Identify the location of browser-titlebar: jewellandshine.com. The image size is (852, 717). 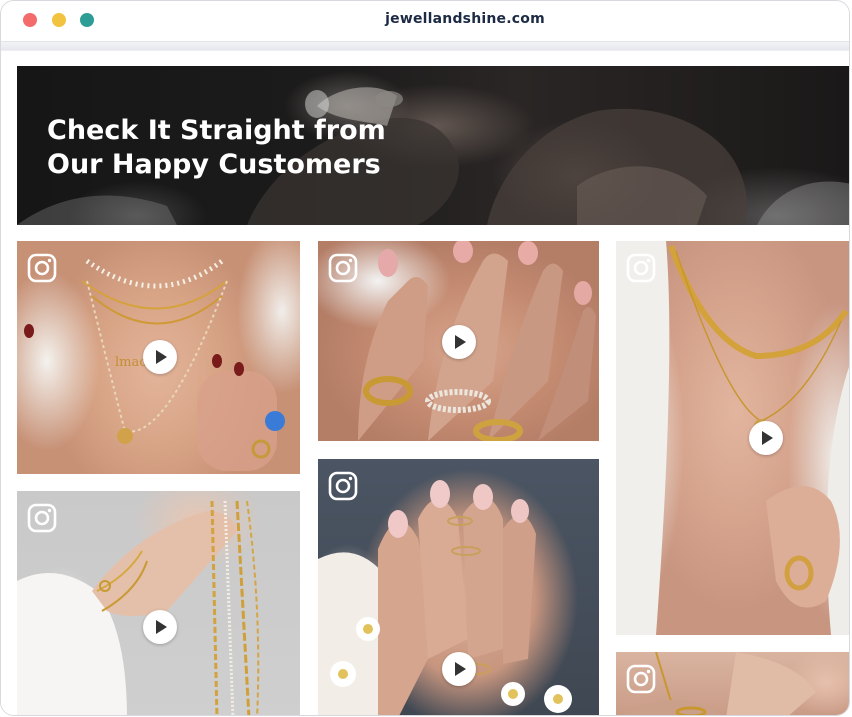
(425, 21).